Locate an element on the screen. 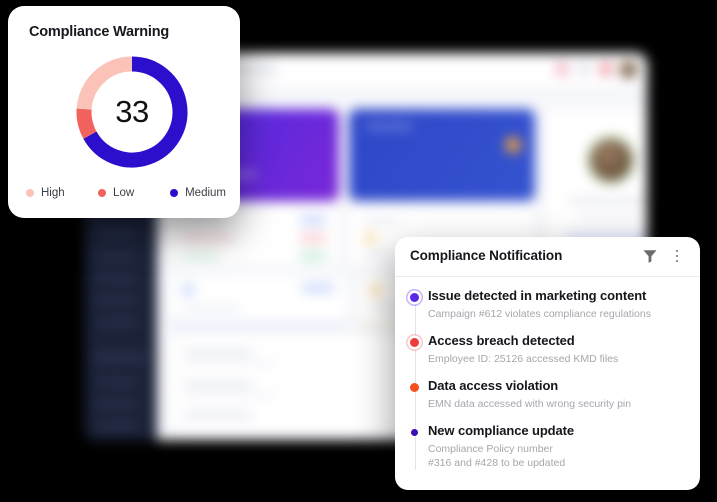 This screenshot has width=717, height=502. donut-legend: High Low Medium is located at coordinates (126, 193).